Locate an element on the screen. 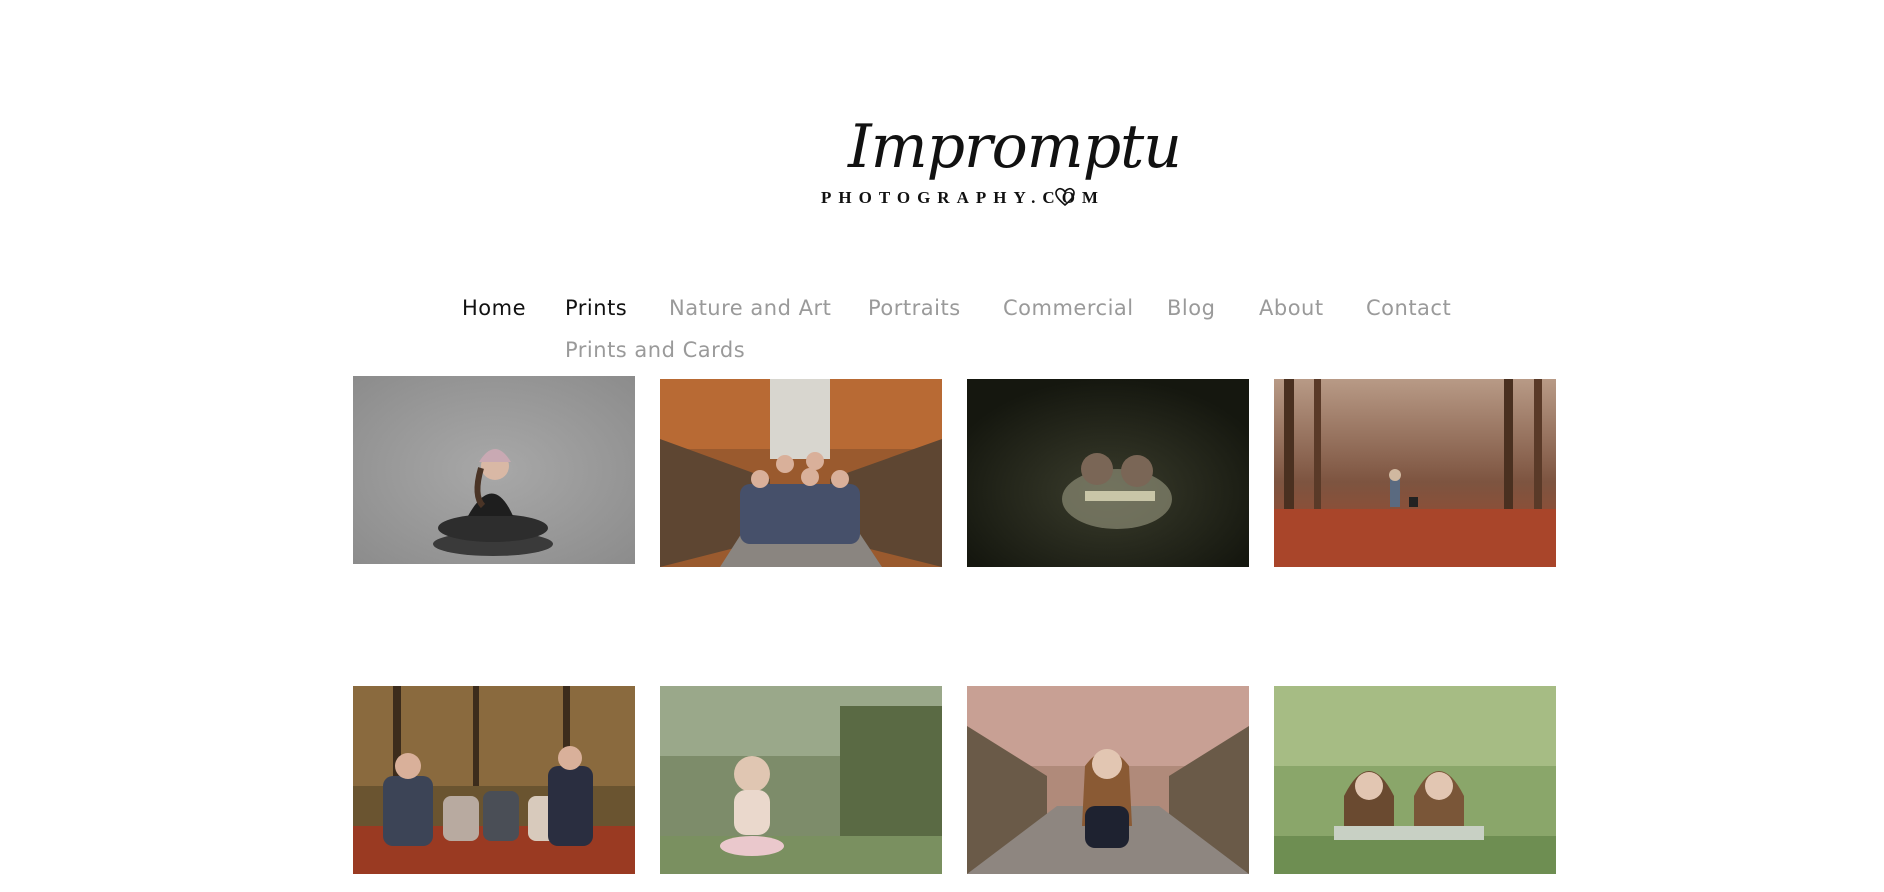  photo-child-in-forest is located at coordinates (1415, 473).